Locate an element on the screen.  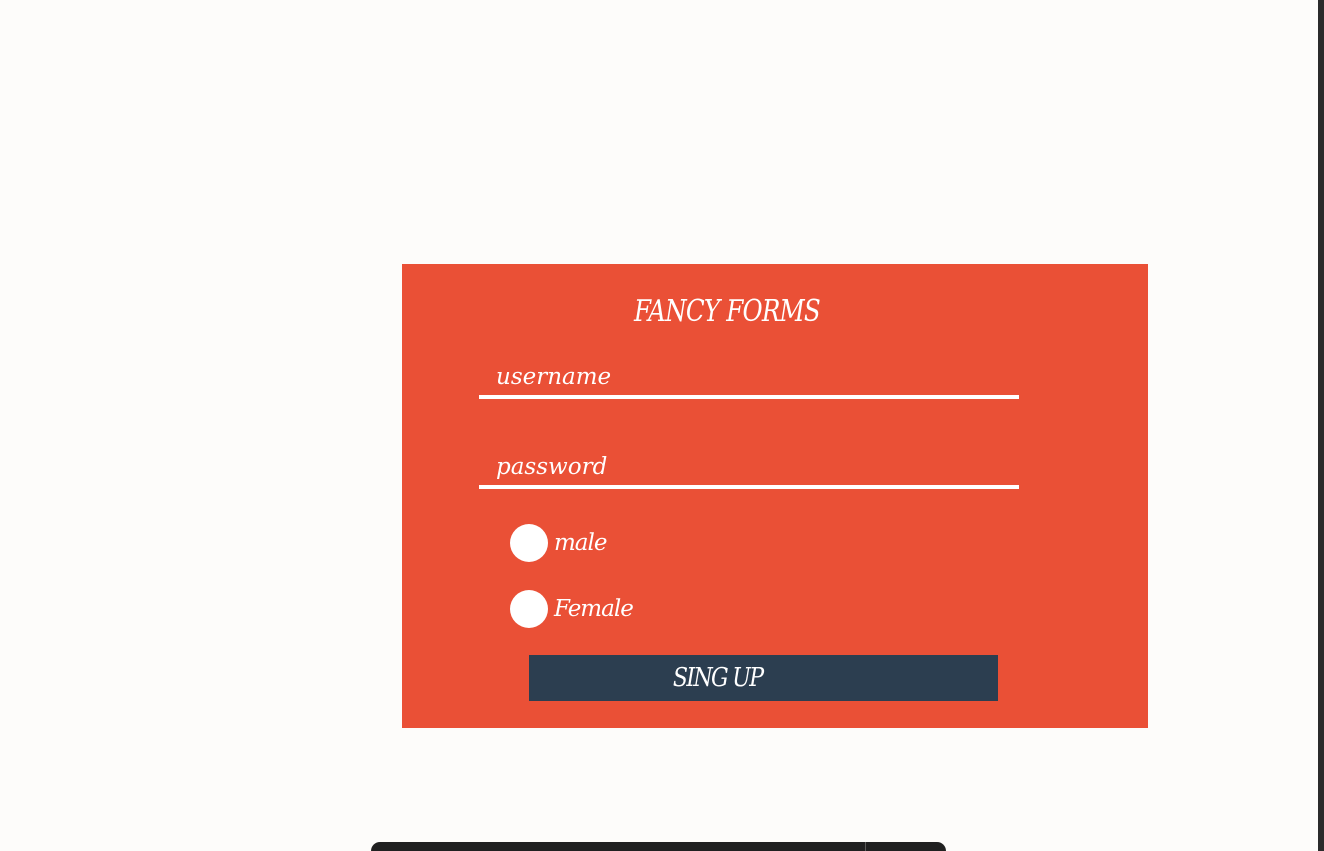
toolbar-divider is located at coordinates (865, 846).